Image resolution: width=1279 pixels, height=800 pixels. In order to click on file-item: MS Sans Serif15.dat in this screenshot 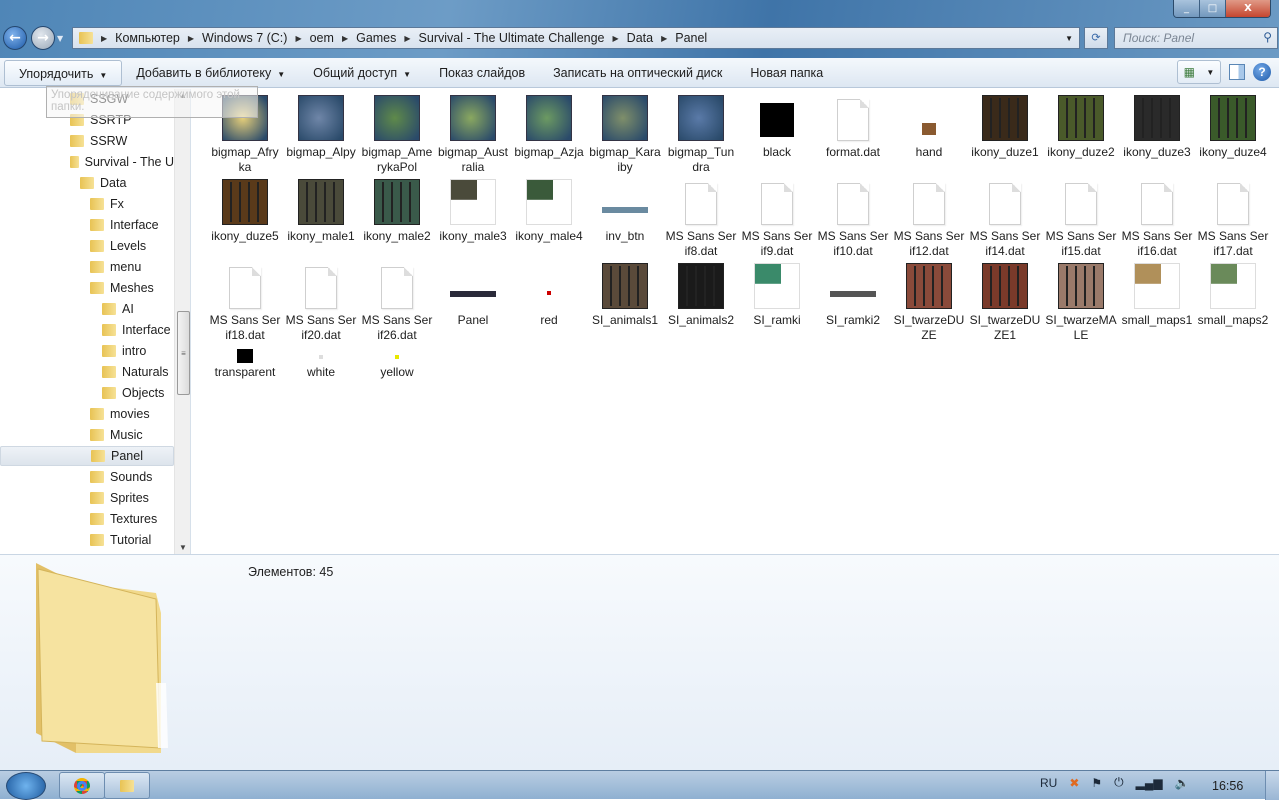, I will do `click(1081, 218)`.